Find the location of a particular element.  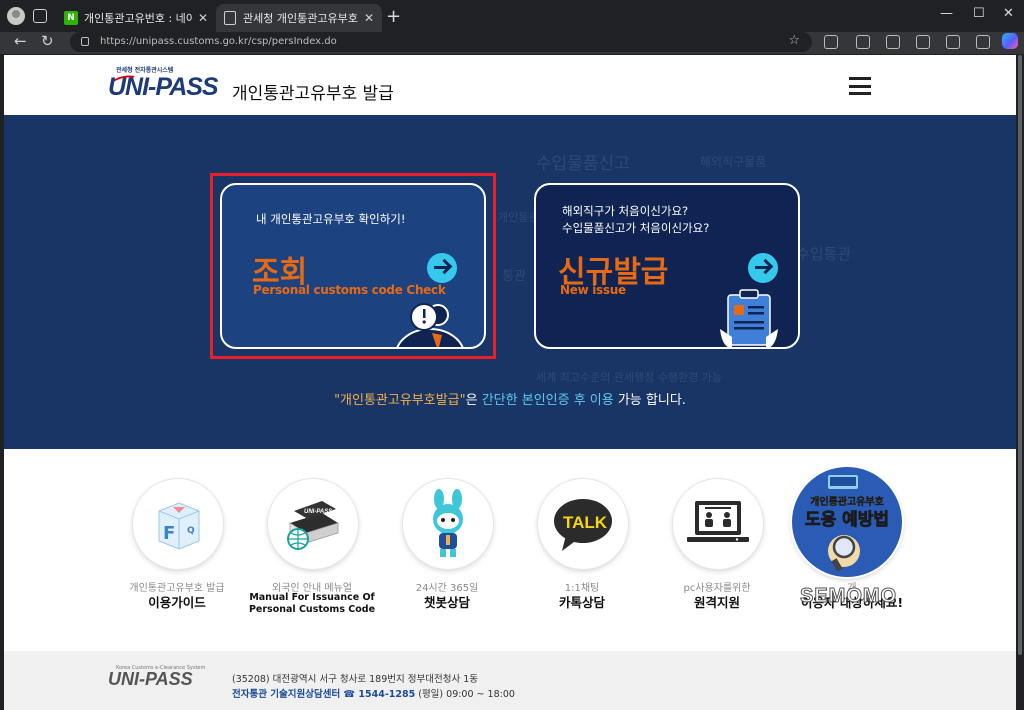

extensions-icon is located at coordinates (831, 42).